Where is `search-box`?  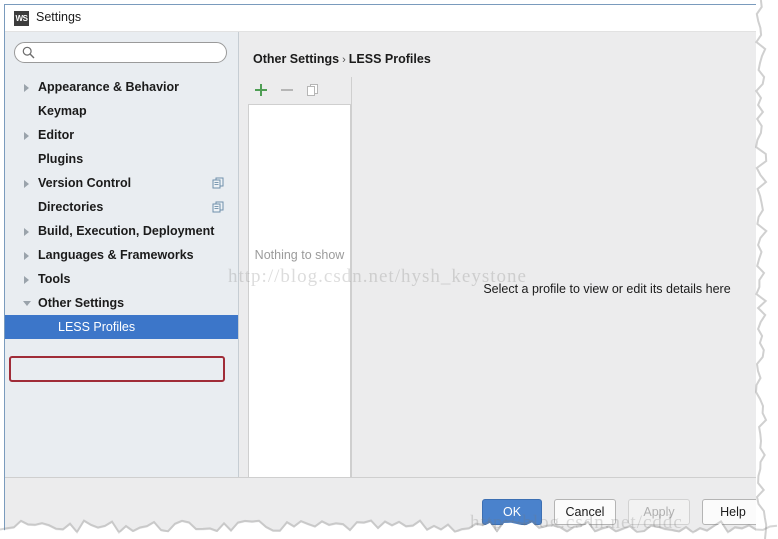 search-box is located at coordinates (120, 52).